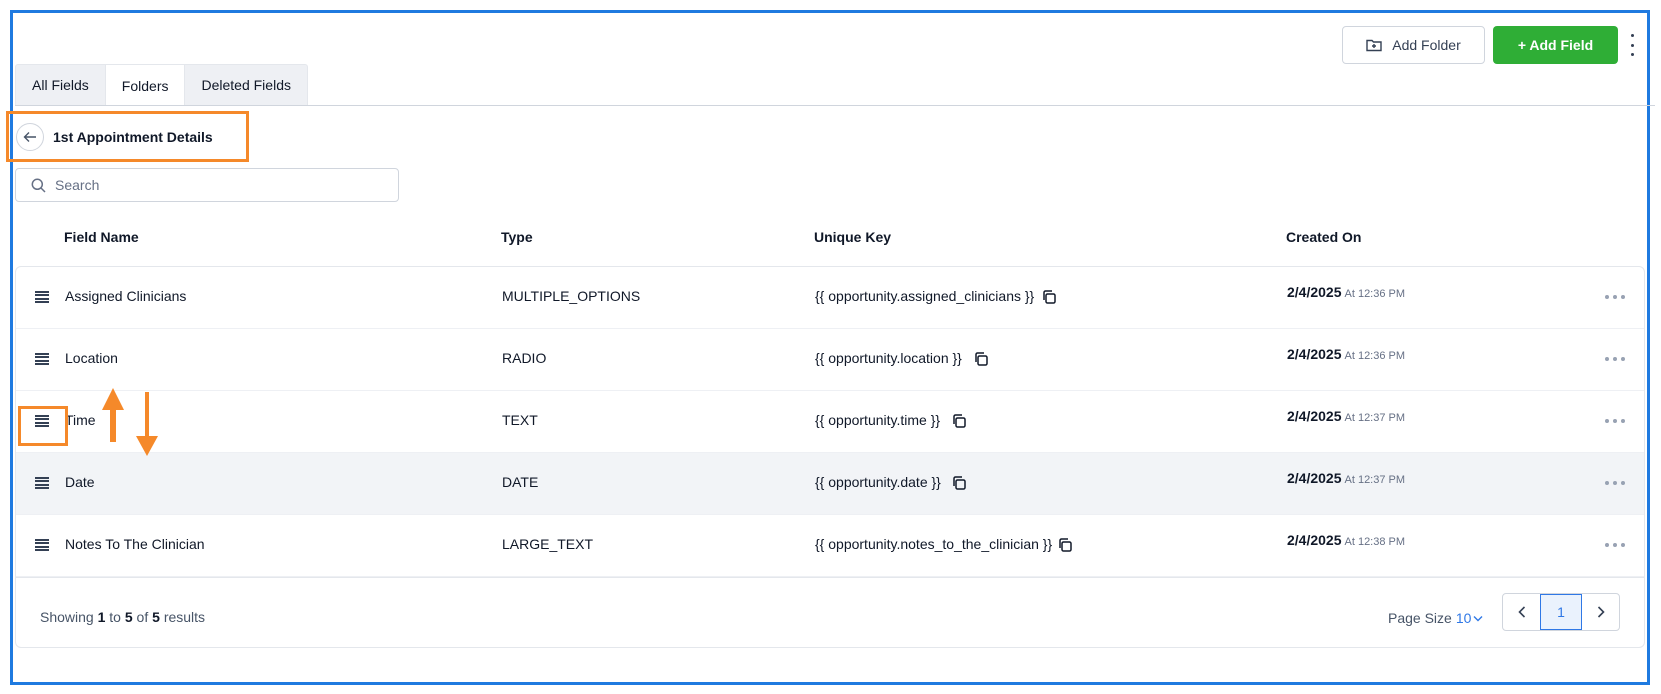  What do you see at coordinates (1463, 618) in the screenshot?
I see `page-size-value: 10` at bounding box center [1463, 618].